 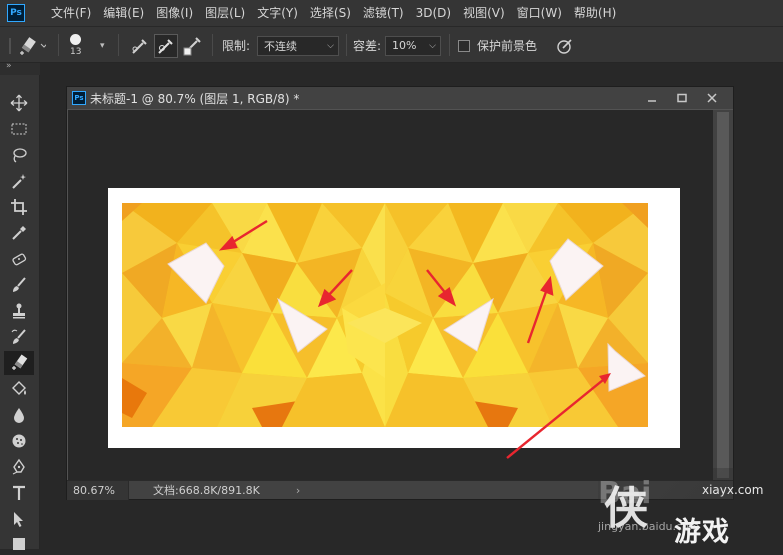 What do you see at coordinates (9, 66) in the screenshot?
I see `double-chevron-icon: »` at bounding box center [9, 66].